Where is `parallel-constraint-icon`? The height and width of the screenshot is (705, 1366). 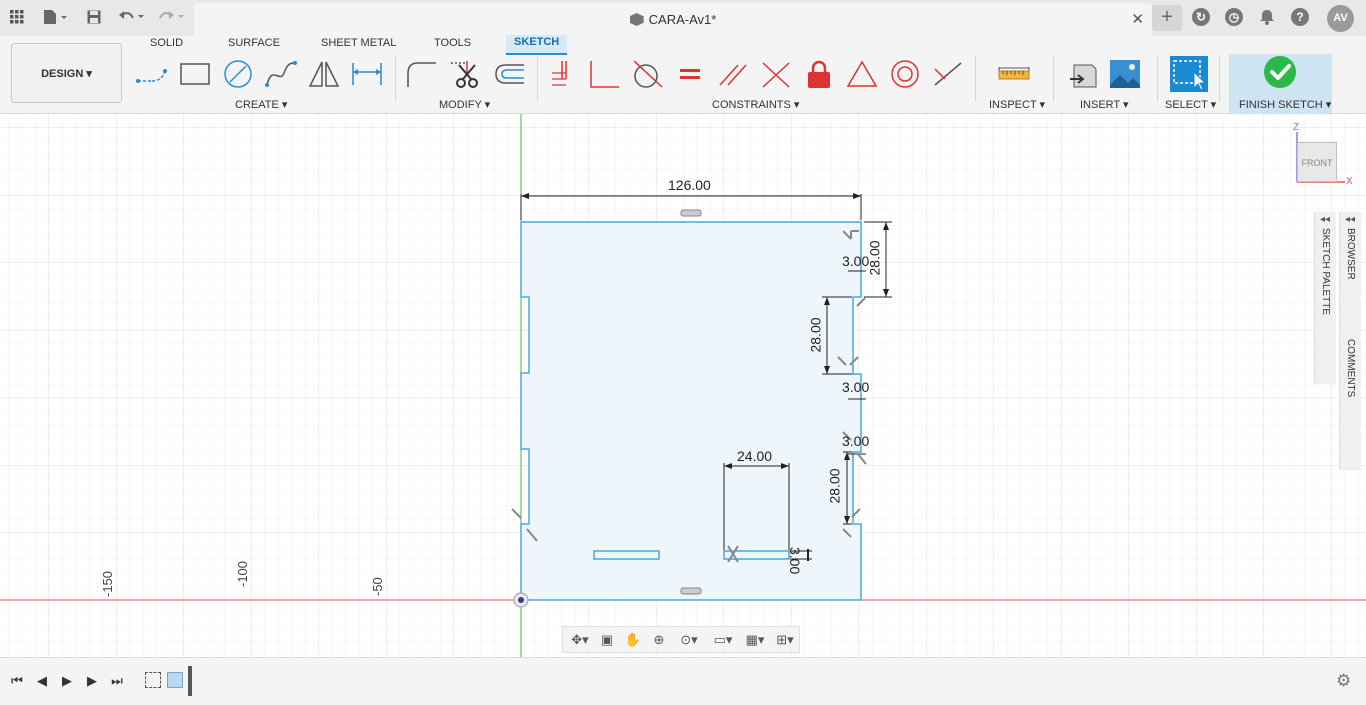 parallel-constraint-icon is located at coordinates (733, 74).